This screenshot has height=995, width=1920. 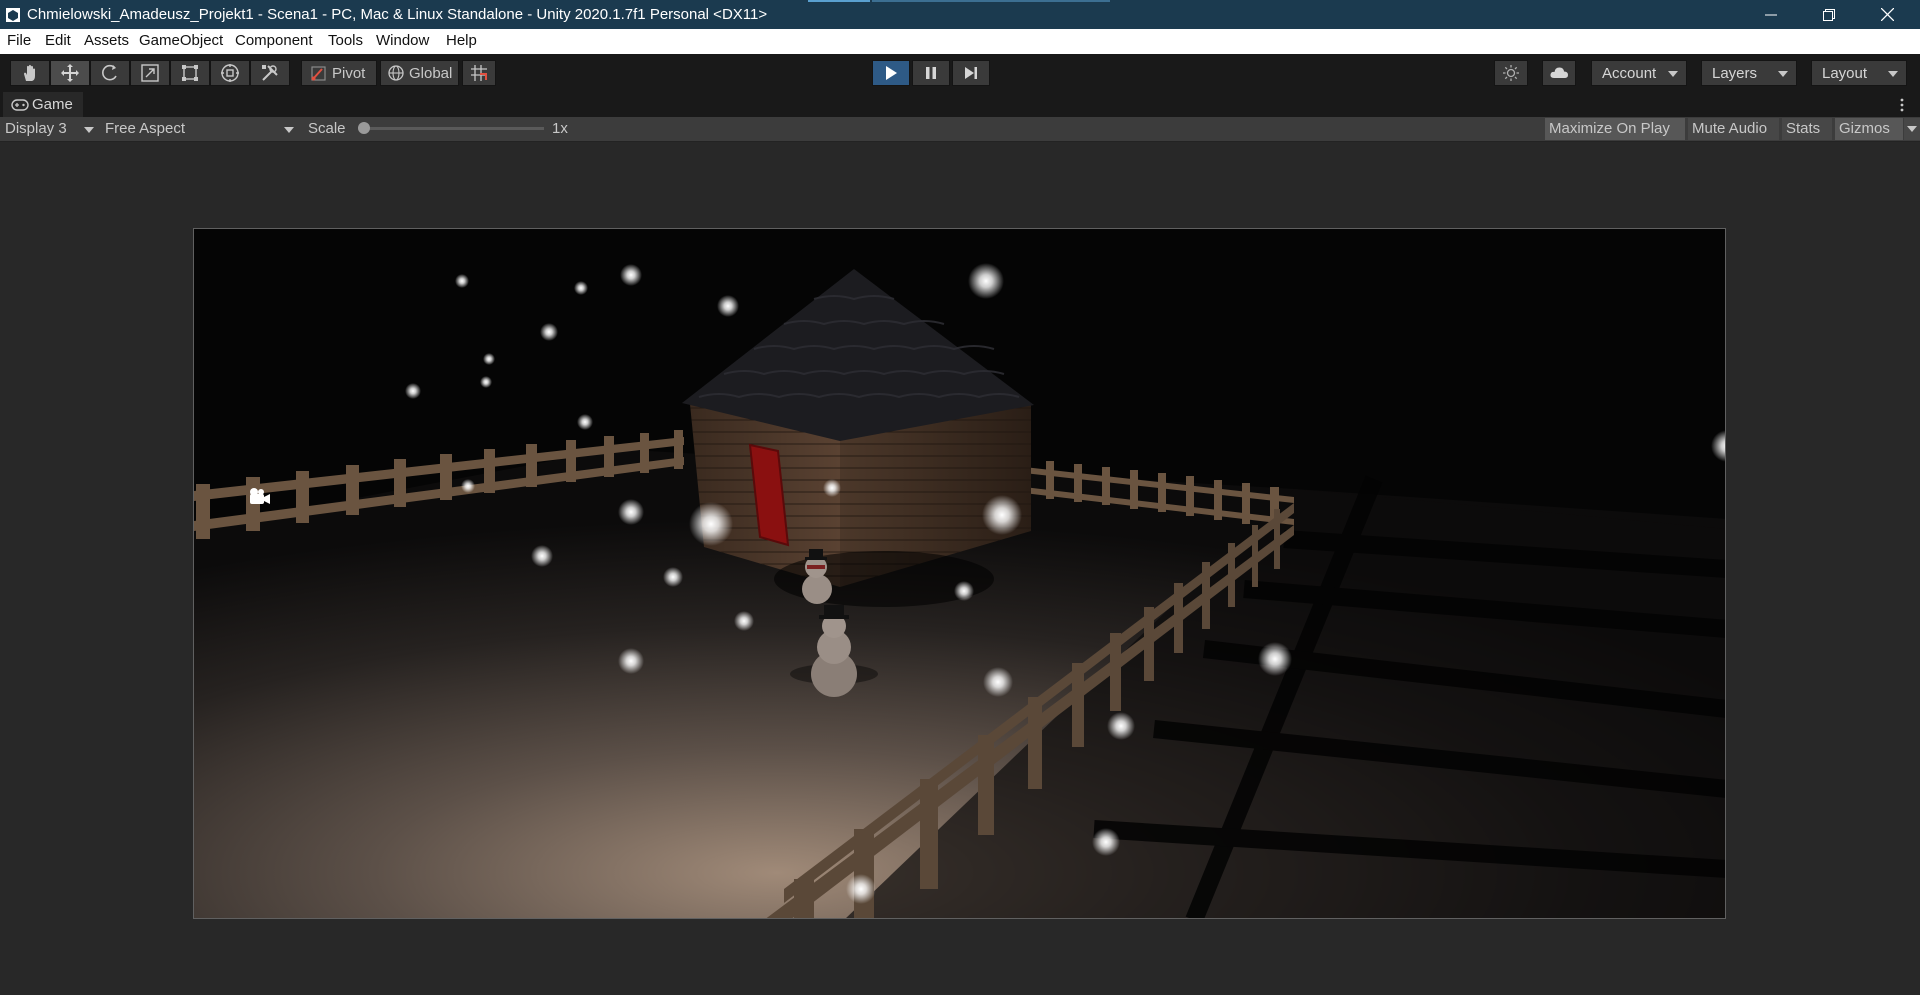 I want to click on display-dropdown: Display 3, so click(x=50, y=131).